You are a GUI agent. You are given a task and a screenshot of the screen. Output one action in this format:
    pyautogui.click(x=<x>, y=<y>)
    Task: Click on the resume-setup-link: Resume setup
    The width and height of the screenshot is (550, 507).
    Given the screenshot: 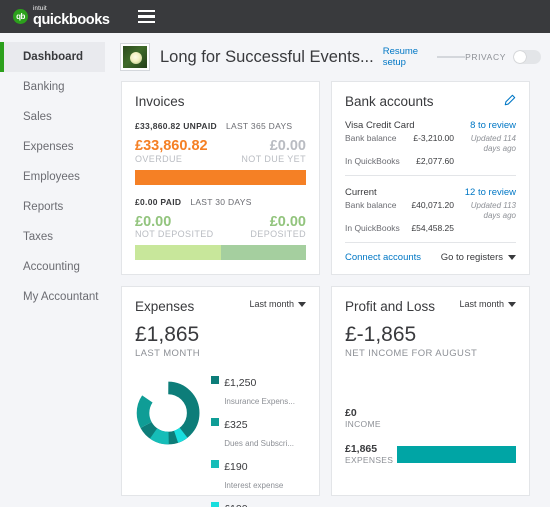 What is the action you would take?
    pyautogui.click(x=405, y=57)
    